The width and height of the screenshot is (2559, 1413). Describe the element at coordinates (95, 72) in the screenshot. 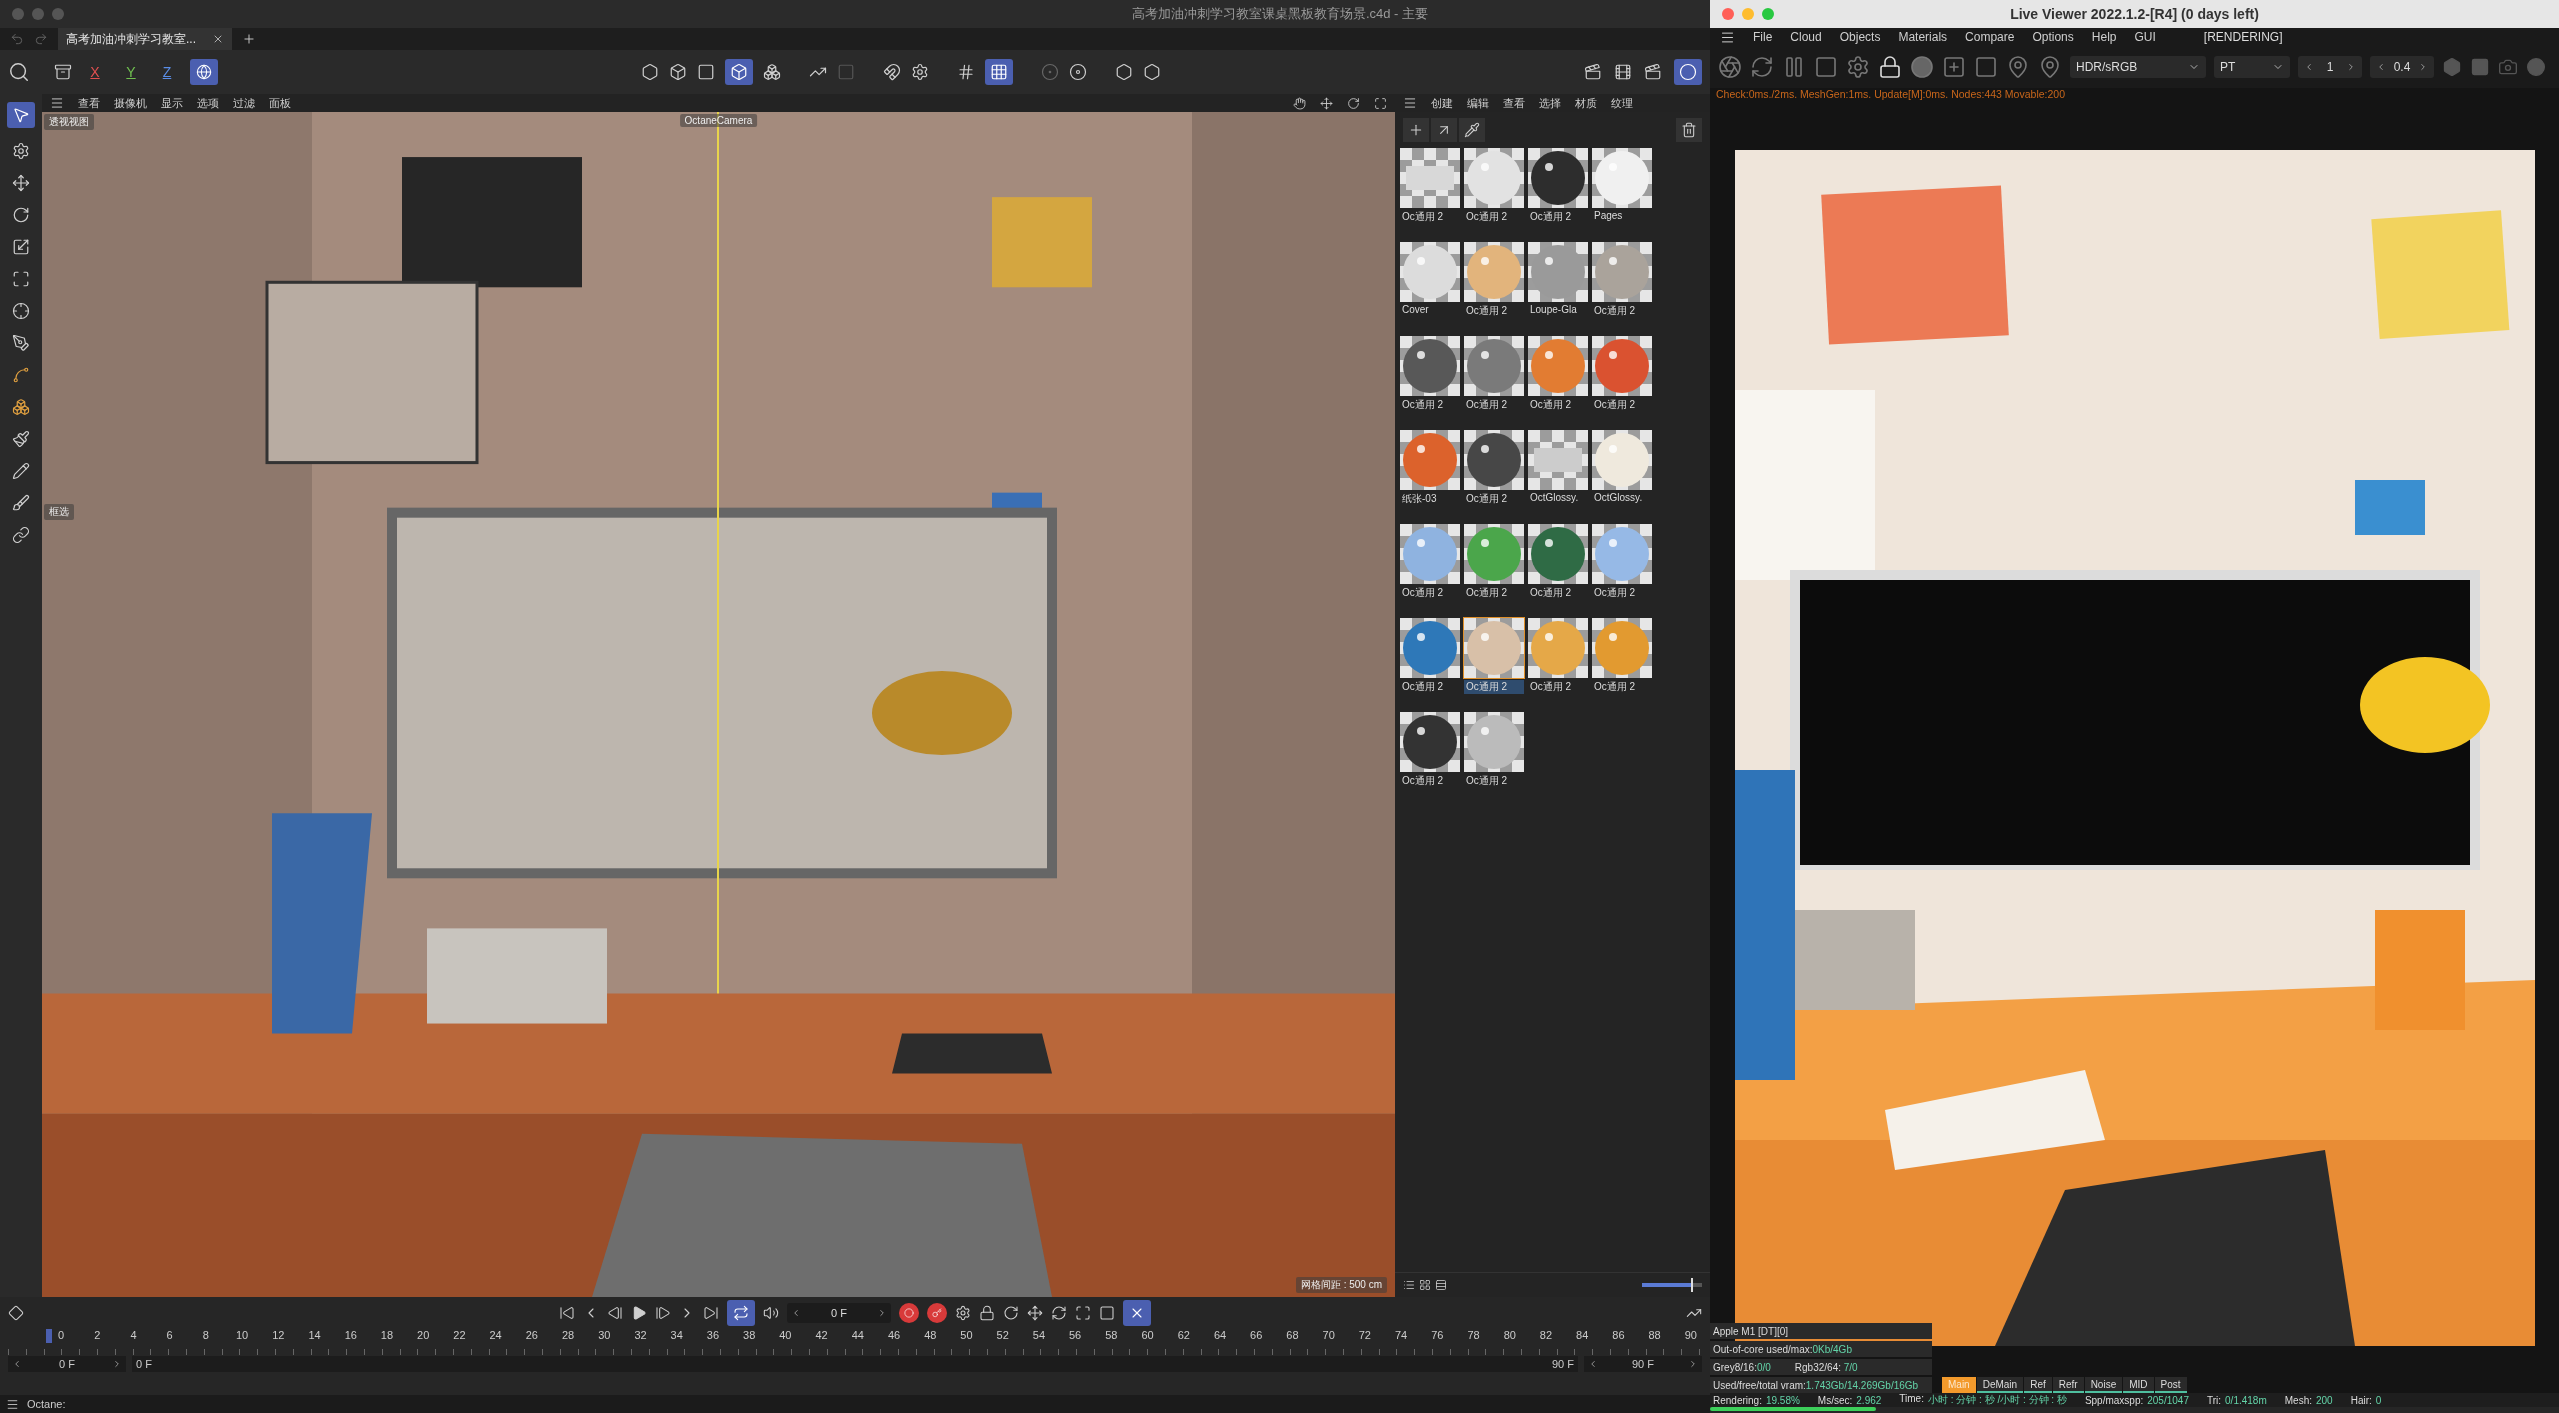

I see `axis-button: X` at that location.